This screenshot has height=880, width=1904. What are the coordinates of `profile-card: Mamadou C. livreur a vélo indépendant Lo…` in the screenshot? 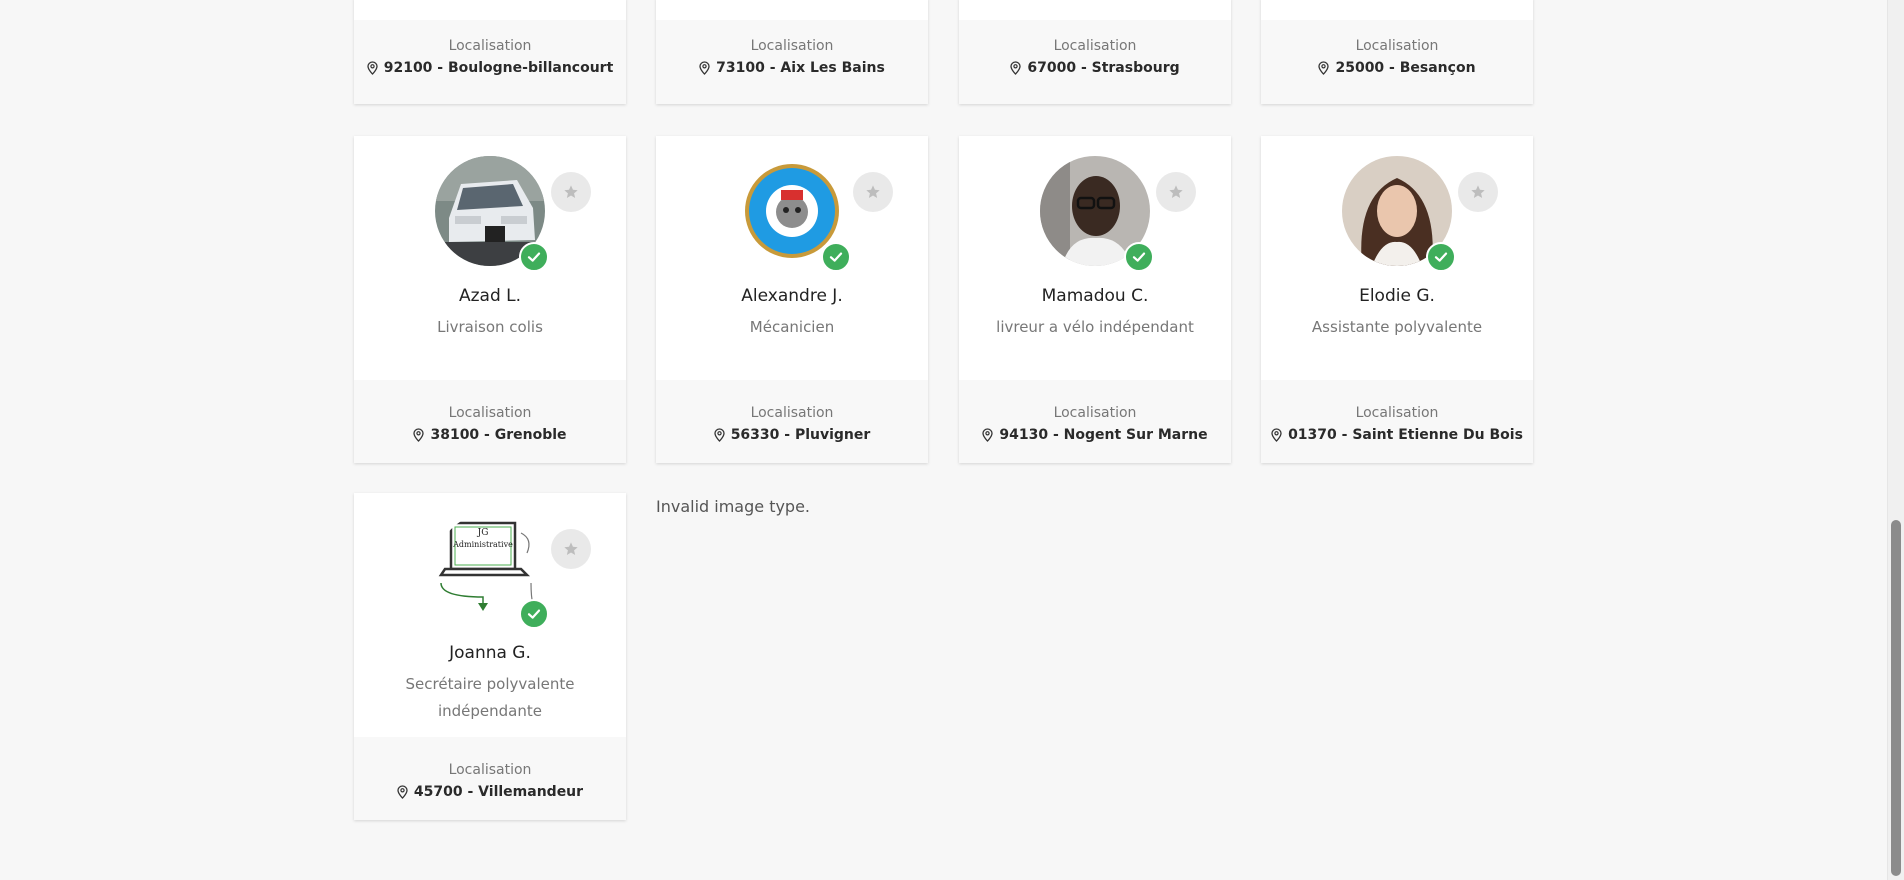 It's located at (1095, 299).